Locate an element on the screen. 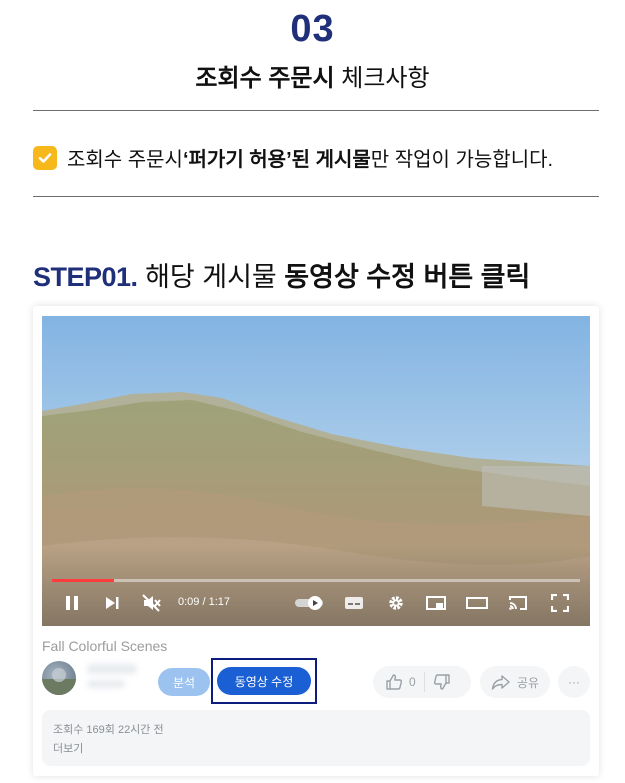 The width and height of the screenshot is (625, 783). pause-button is located at coordinates (72, 603).